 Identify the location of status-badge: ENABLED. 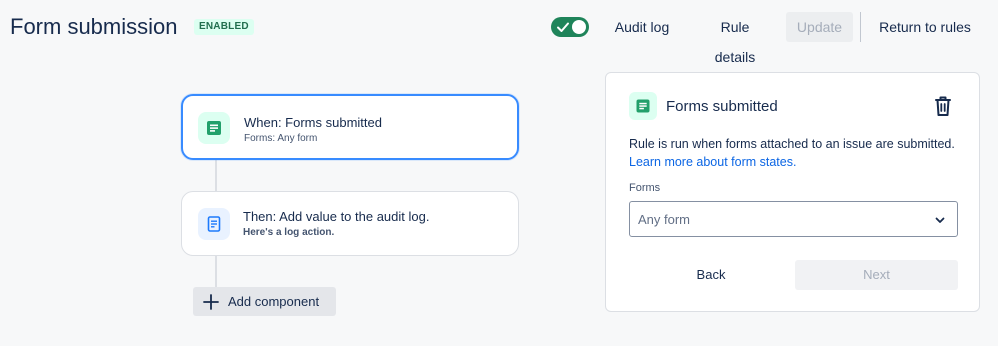
(224, 27).